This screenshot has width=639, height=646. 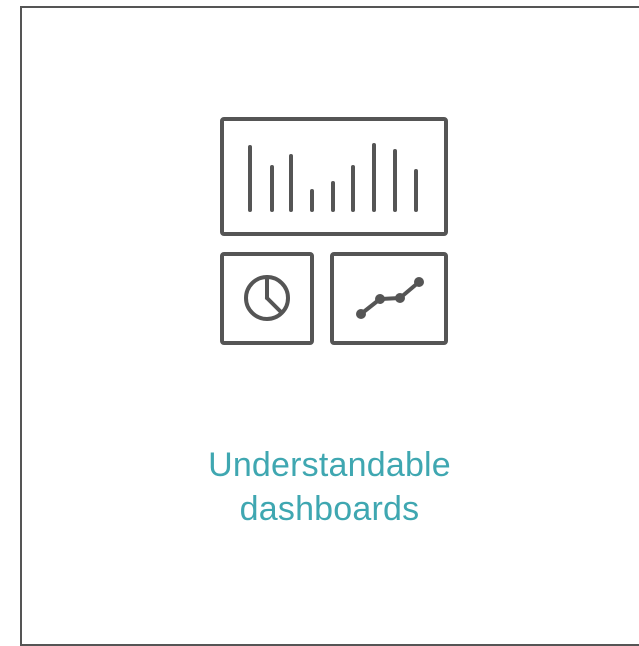 I want to click on feature-title: Understandable dashboards, so click(x=329, y=487).